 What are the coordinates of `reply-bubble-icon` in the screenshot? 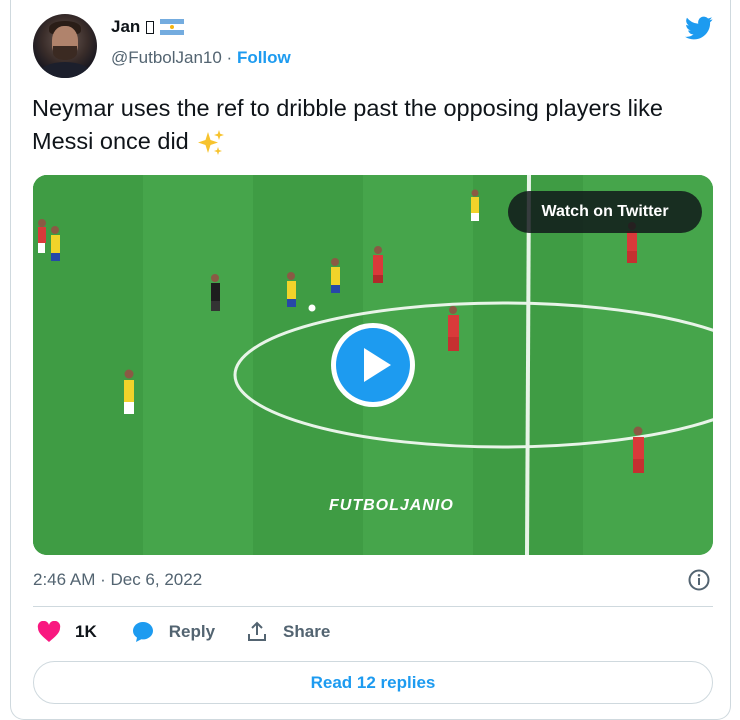 It's located at (142, 632).